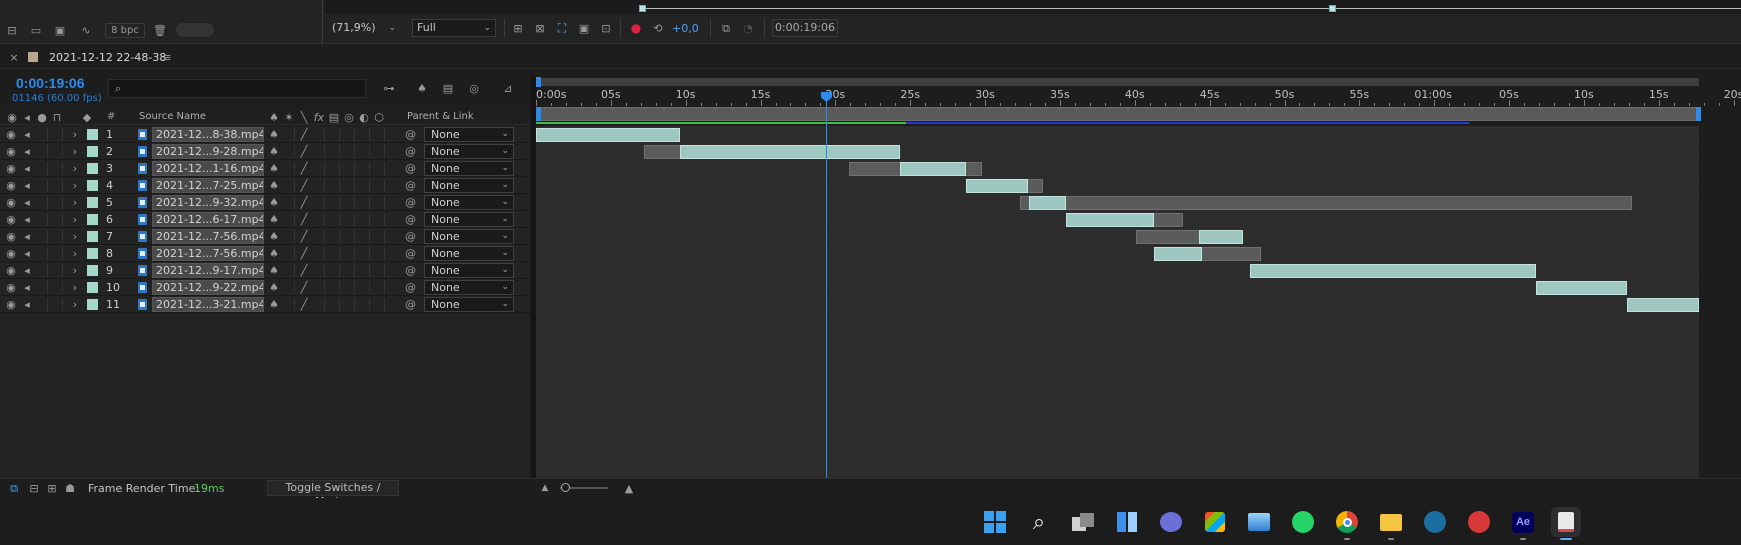  I want to click on layer-row: ◉ ◂ › 11 2021-12...3-21.mp4 ♠ ╱ @ None ⌄, so click(265, 304).